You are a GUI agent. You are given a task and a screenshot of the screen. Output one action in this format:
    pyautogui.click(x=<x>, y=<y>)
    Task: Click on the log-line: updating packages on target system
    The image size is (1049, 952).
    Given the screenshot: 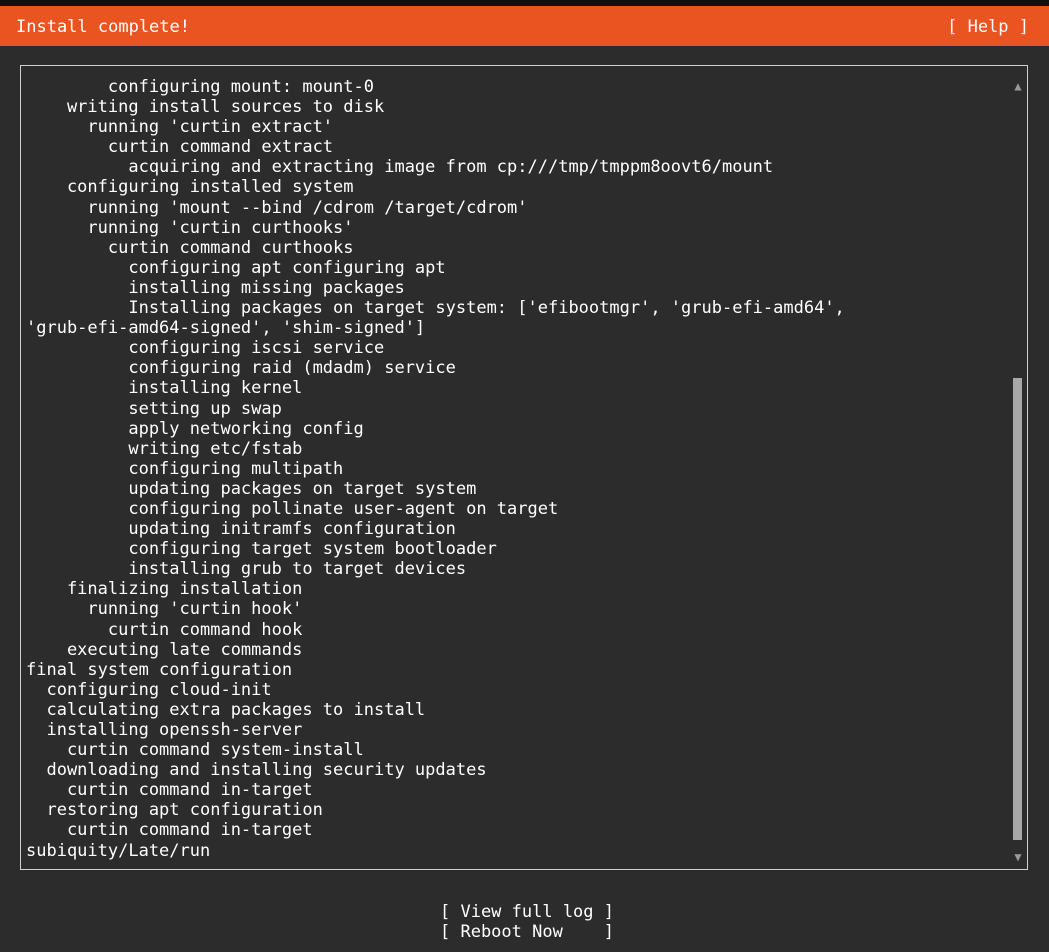 What is the action you would take?
    pyautogui.click(x=251, y=488)
    